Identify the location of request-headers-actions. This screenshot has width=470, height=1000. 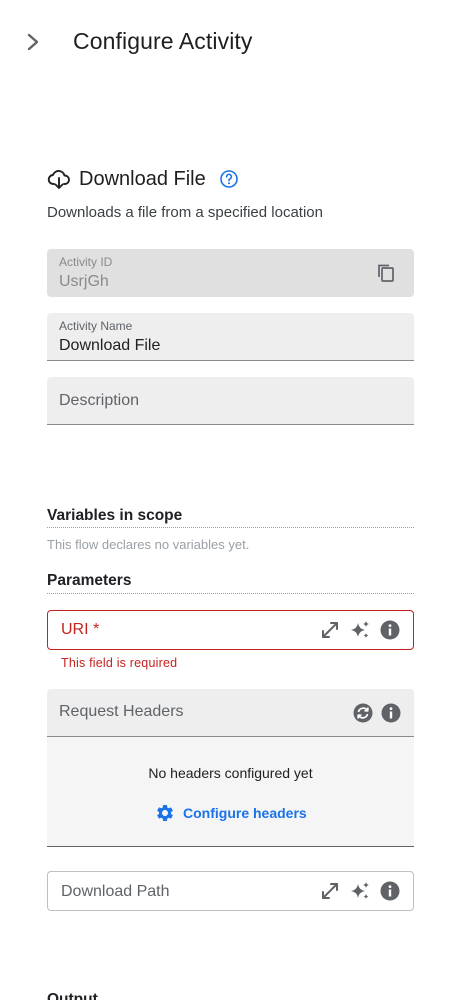
(374, 713).